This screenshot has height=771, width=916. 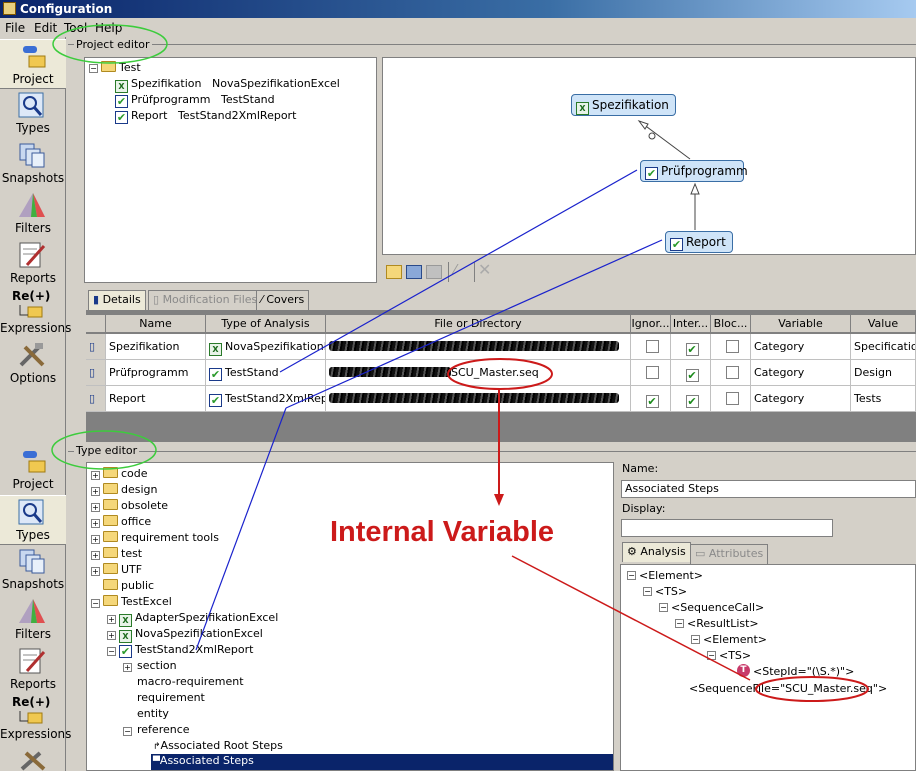 What do you see at coordinates (122, 554) in the screenshot?
I see `tree-folder: test` at bounding box center [122, 554].